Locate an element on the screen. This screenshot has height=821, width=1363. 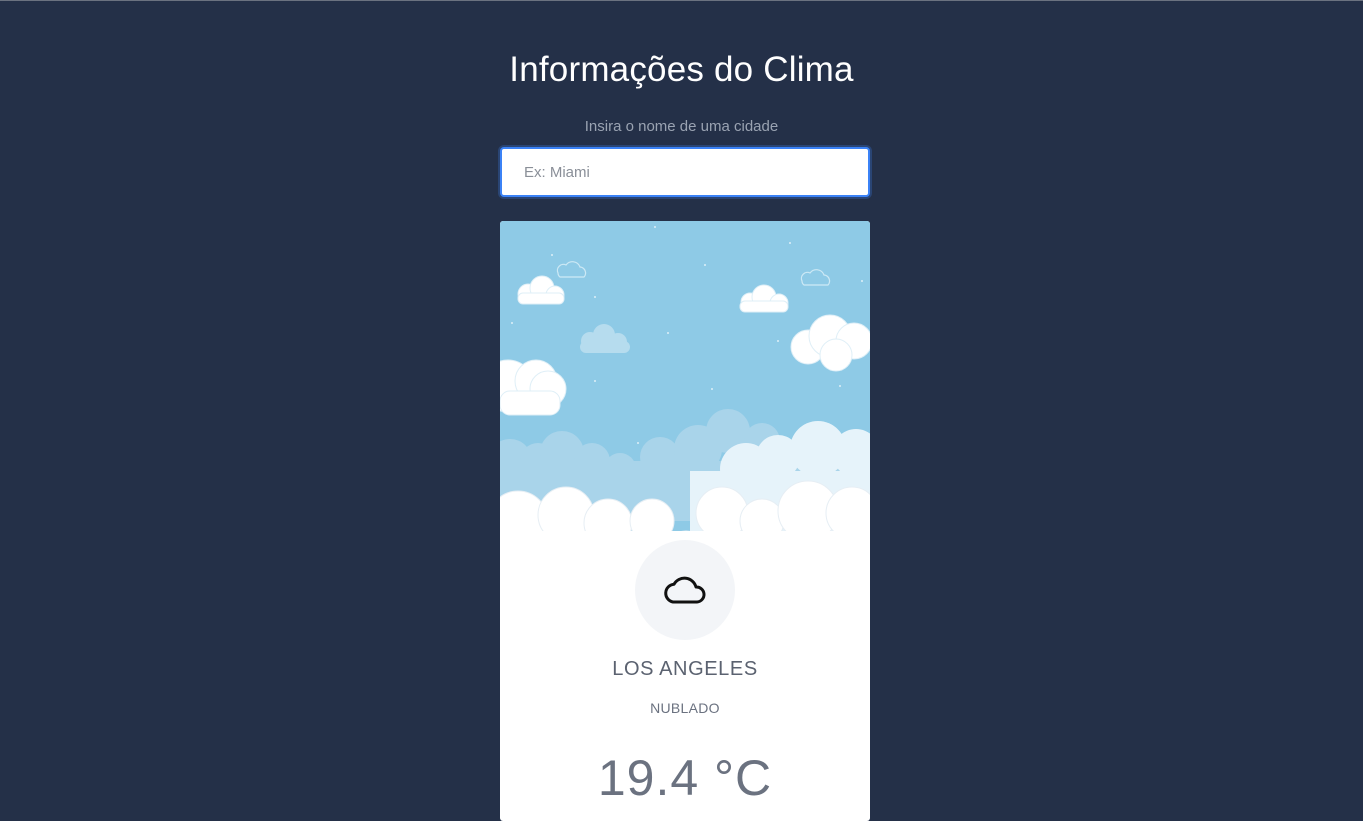
cloud-icon is located at coordinates (685, 590).